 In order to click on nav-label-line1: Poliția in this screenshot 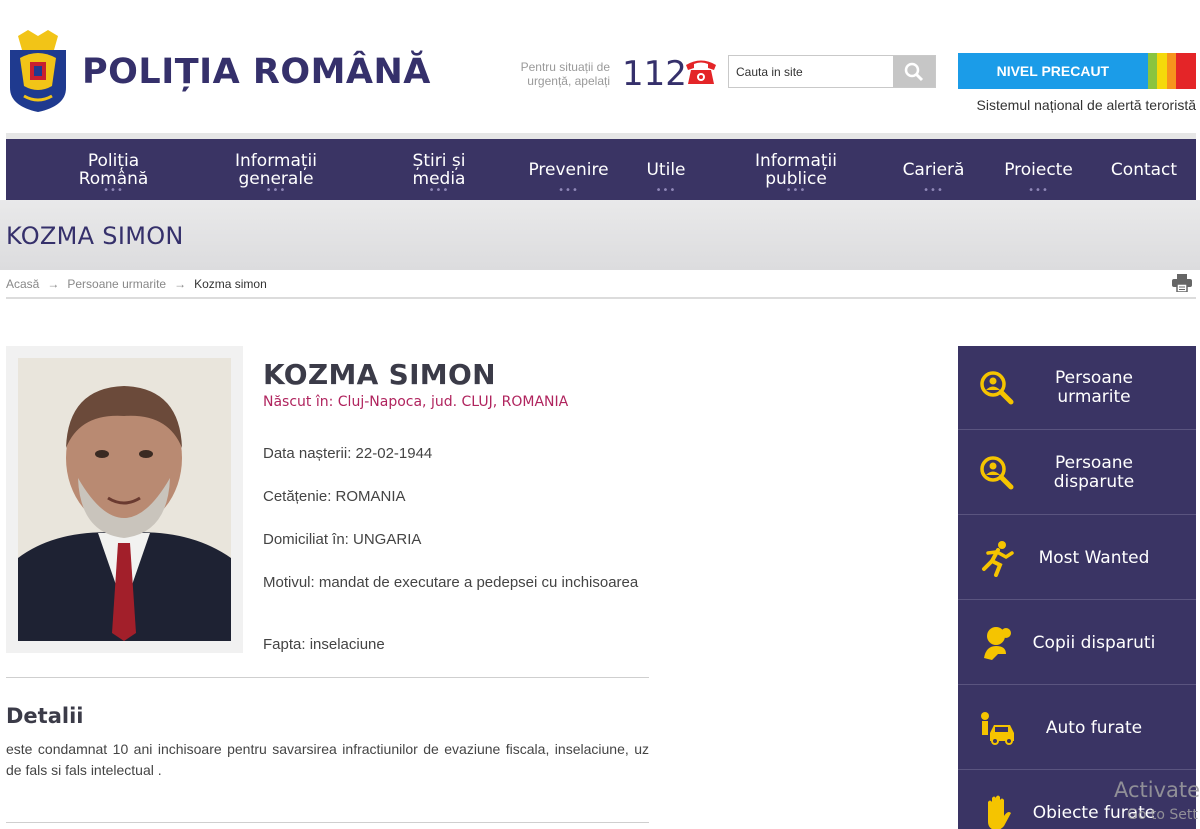, I will do `click(113, 160)`.